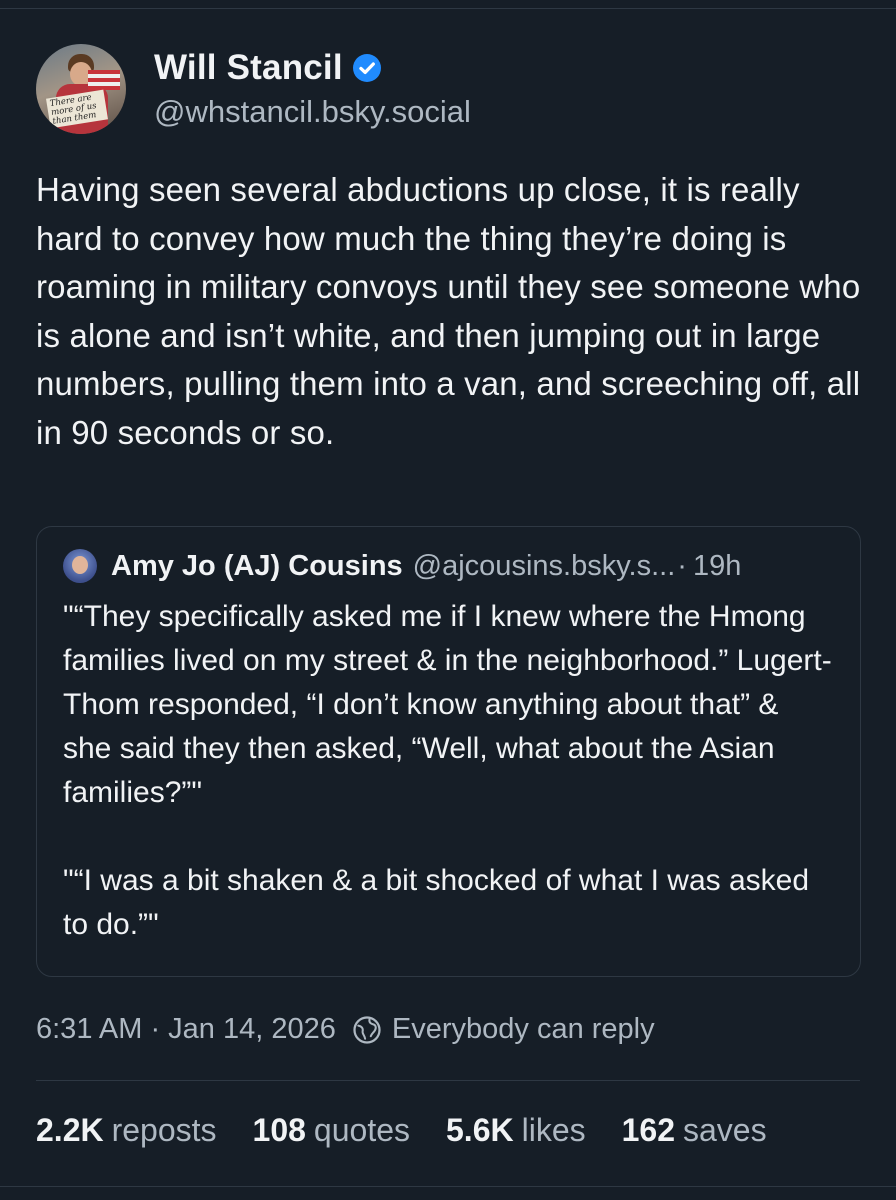  What do you see at coordinates (523, 1029) in the screenshot?
I see `reply-setting-label: Everybody can reply` at bounding box center [523, 1029].